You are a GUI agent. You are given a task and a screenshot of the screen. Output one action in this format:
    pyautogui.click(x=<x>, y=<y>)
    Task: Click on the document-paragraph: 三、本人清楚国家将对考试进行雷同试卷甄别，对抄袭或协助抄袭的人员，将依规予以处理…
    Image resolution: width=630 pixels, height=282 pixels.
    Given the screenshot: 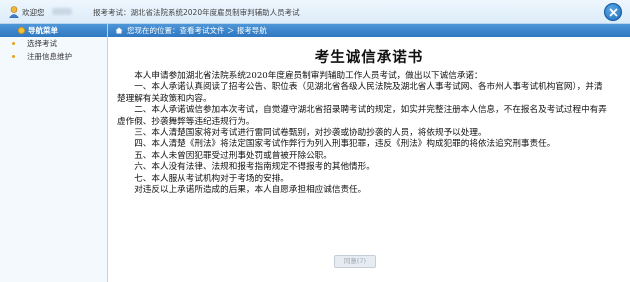 What is the action you would take?
    pyautogui.click(x=310, y=133)
    